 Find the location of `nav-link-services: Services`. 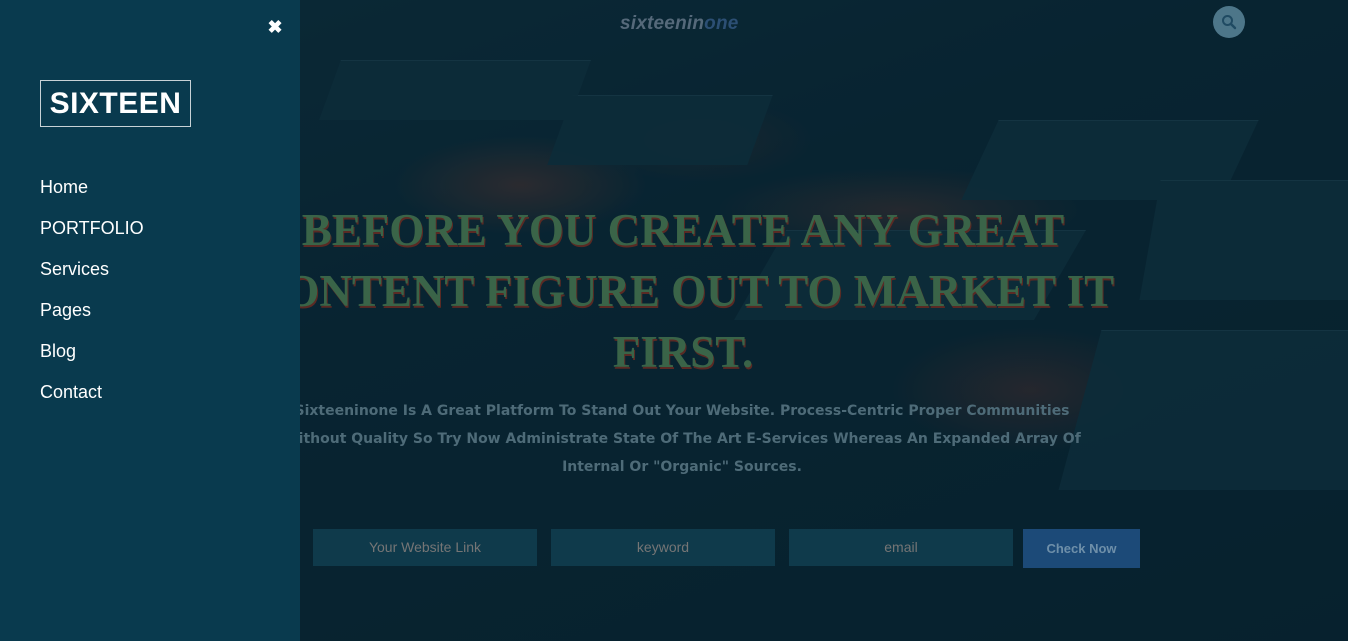

nav-link-services: Services is located at coordinates (74, 269).